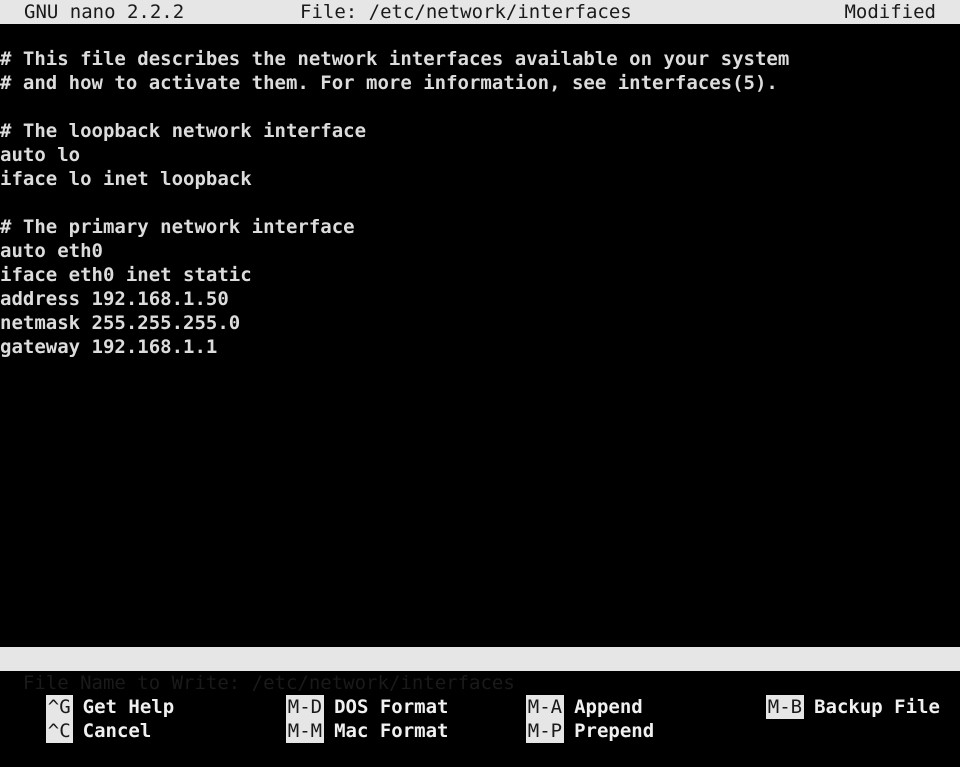 The height and width of the screenshot is (767, 960). What do you see at coordinates (183, 131) in the screenshot?
I see `editor-line: # The loopback network interface` at bounding box center [183, 131].